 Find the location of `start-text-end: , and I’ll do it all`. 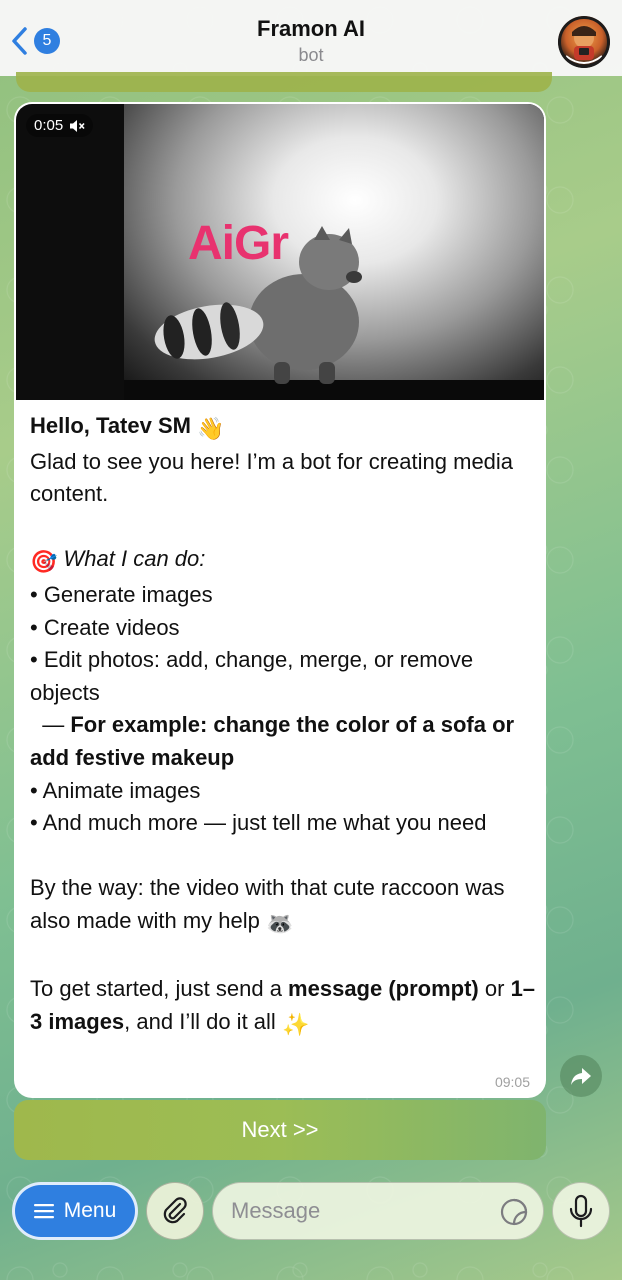

start-text-end: , and I’ll do it all is located at coordinates (200, 1021).